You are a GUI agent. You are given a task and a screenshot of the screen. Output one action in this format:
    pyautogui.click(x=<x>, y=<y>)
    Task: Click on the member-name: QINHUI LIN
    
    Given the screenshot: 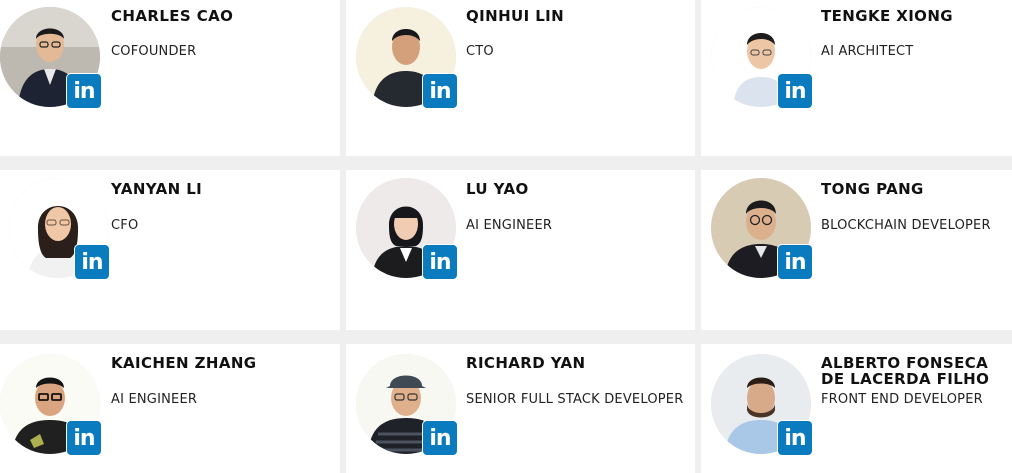 What is the action you would take?
    pyautogui.click(x=515, y=16)
    